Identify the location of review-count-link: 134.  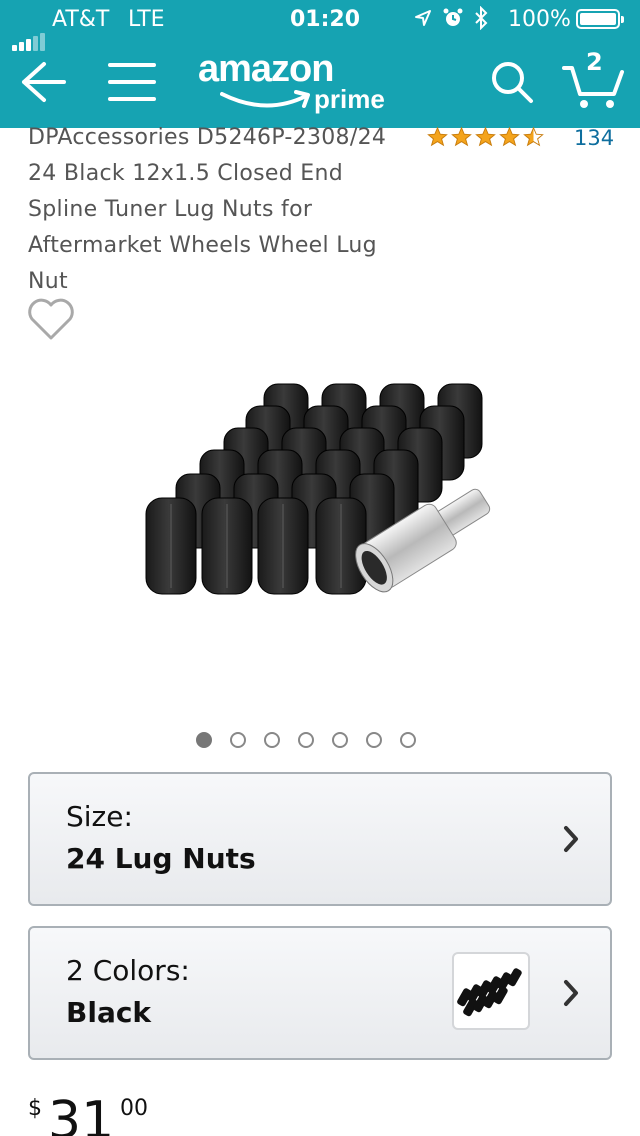
(594, 138).